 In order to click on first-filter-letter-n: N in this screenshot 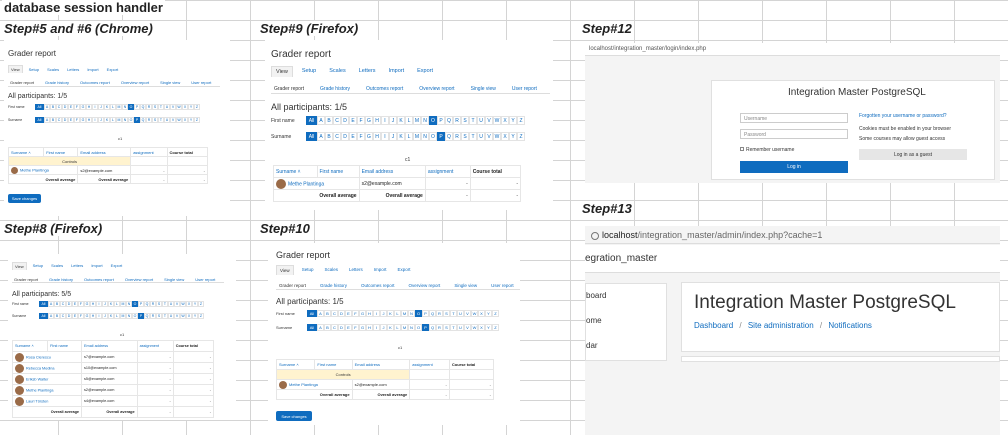, I will do `click(425, 120)`.